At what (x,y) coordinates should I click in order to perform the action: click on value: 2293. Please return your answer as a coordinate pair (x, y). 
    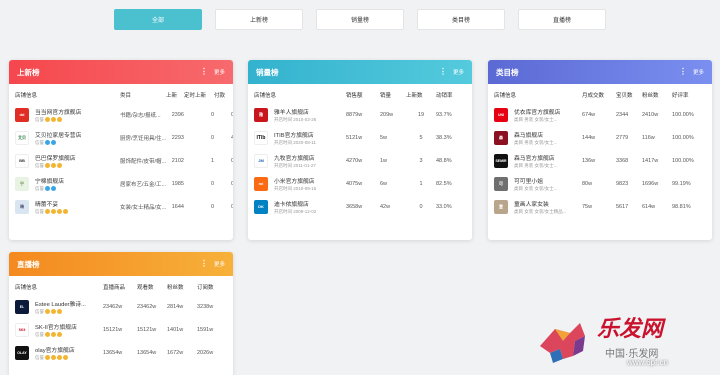
    Looking at the image, I should click on (177, 137).